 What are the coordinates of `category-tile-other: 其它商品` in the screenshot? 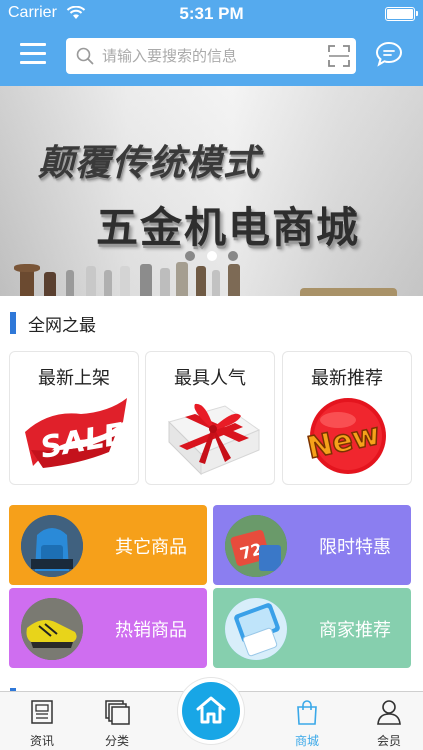 It's located at (108, 545).